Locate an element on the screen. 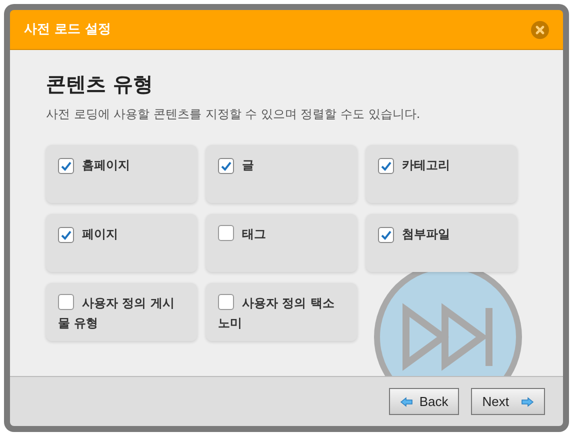  content-type-option: 카테고리 is located at coordinates (441, 174).